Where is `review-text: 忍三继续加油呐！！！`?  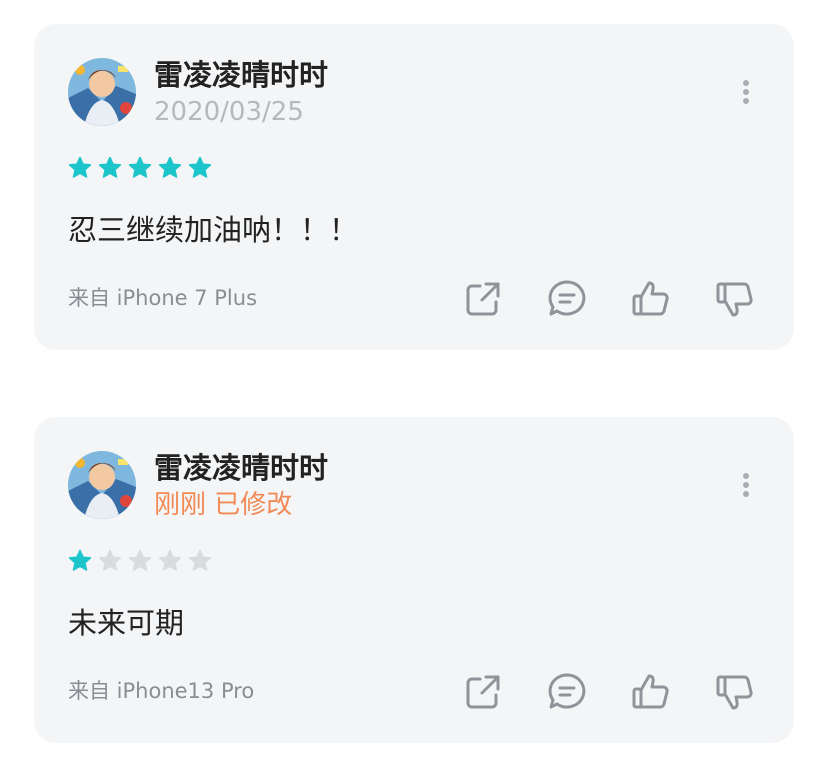 review-text: 忍三继续加油呐！！！ is located at coordinates (213, 230).